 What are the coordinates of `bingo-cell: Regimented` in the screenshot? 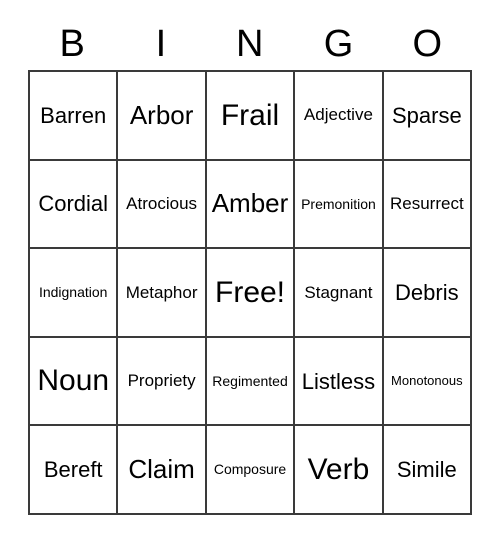 It's located at (251, 382).